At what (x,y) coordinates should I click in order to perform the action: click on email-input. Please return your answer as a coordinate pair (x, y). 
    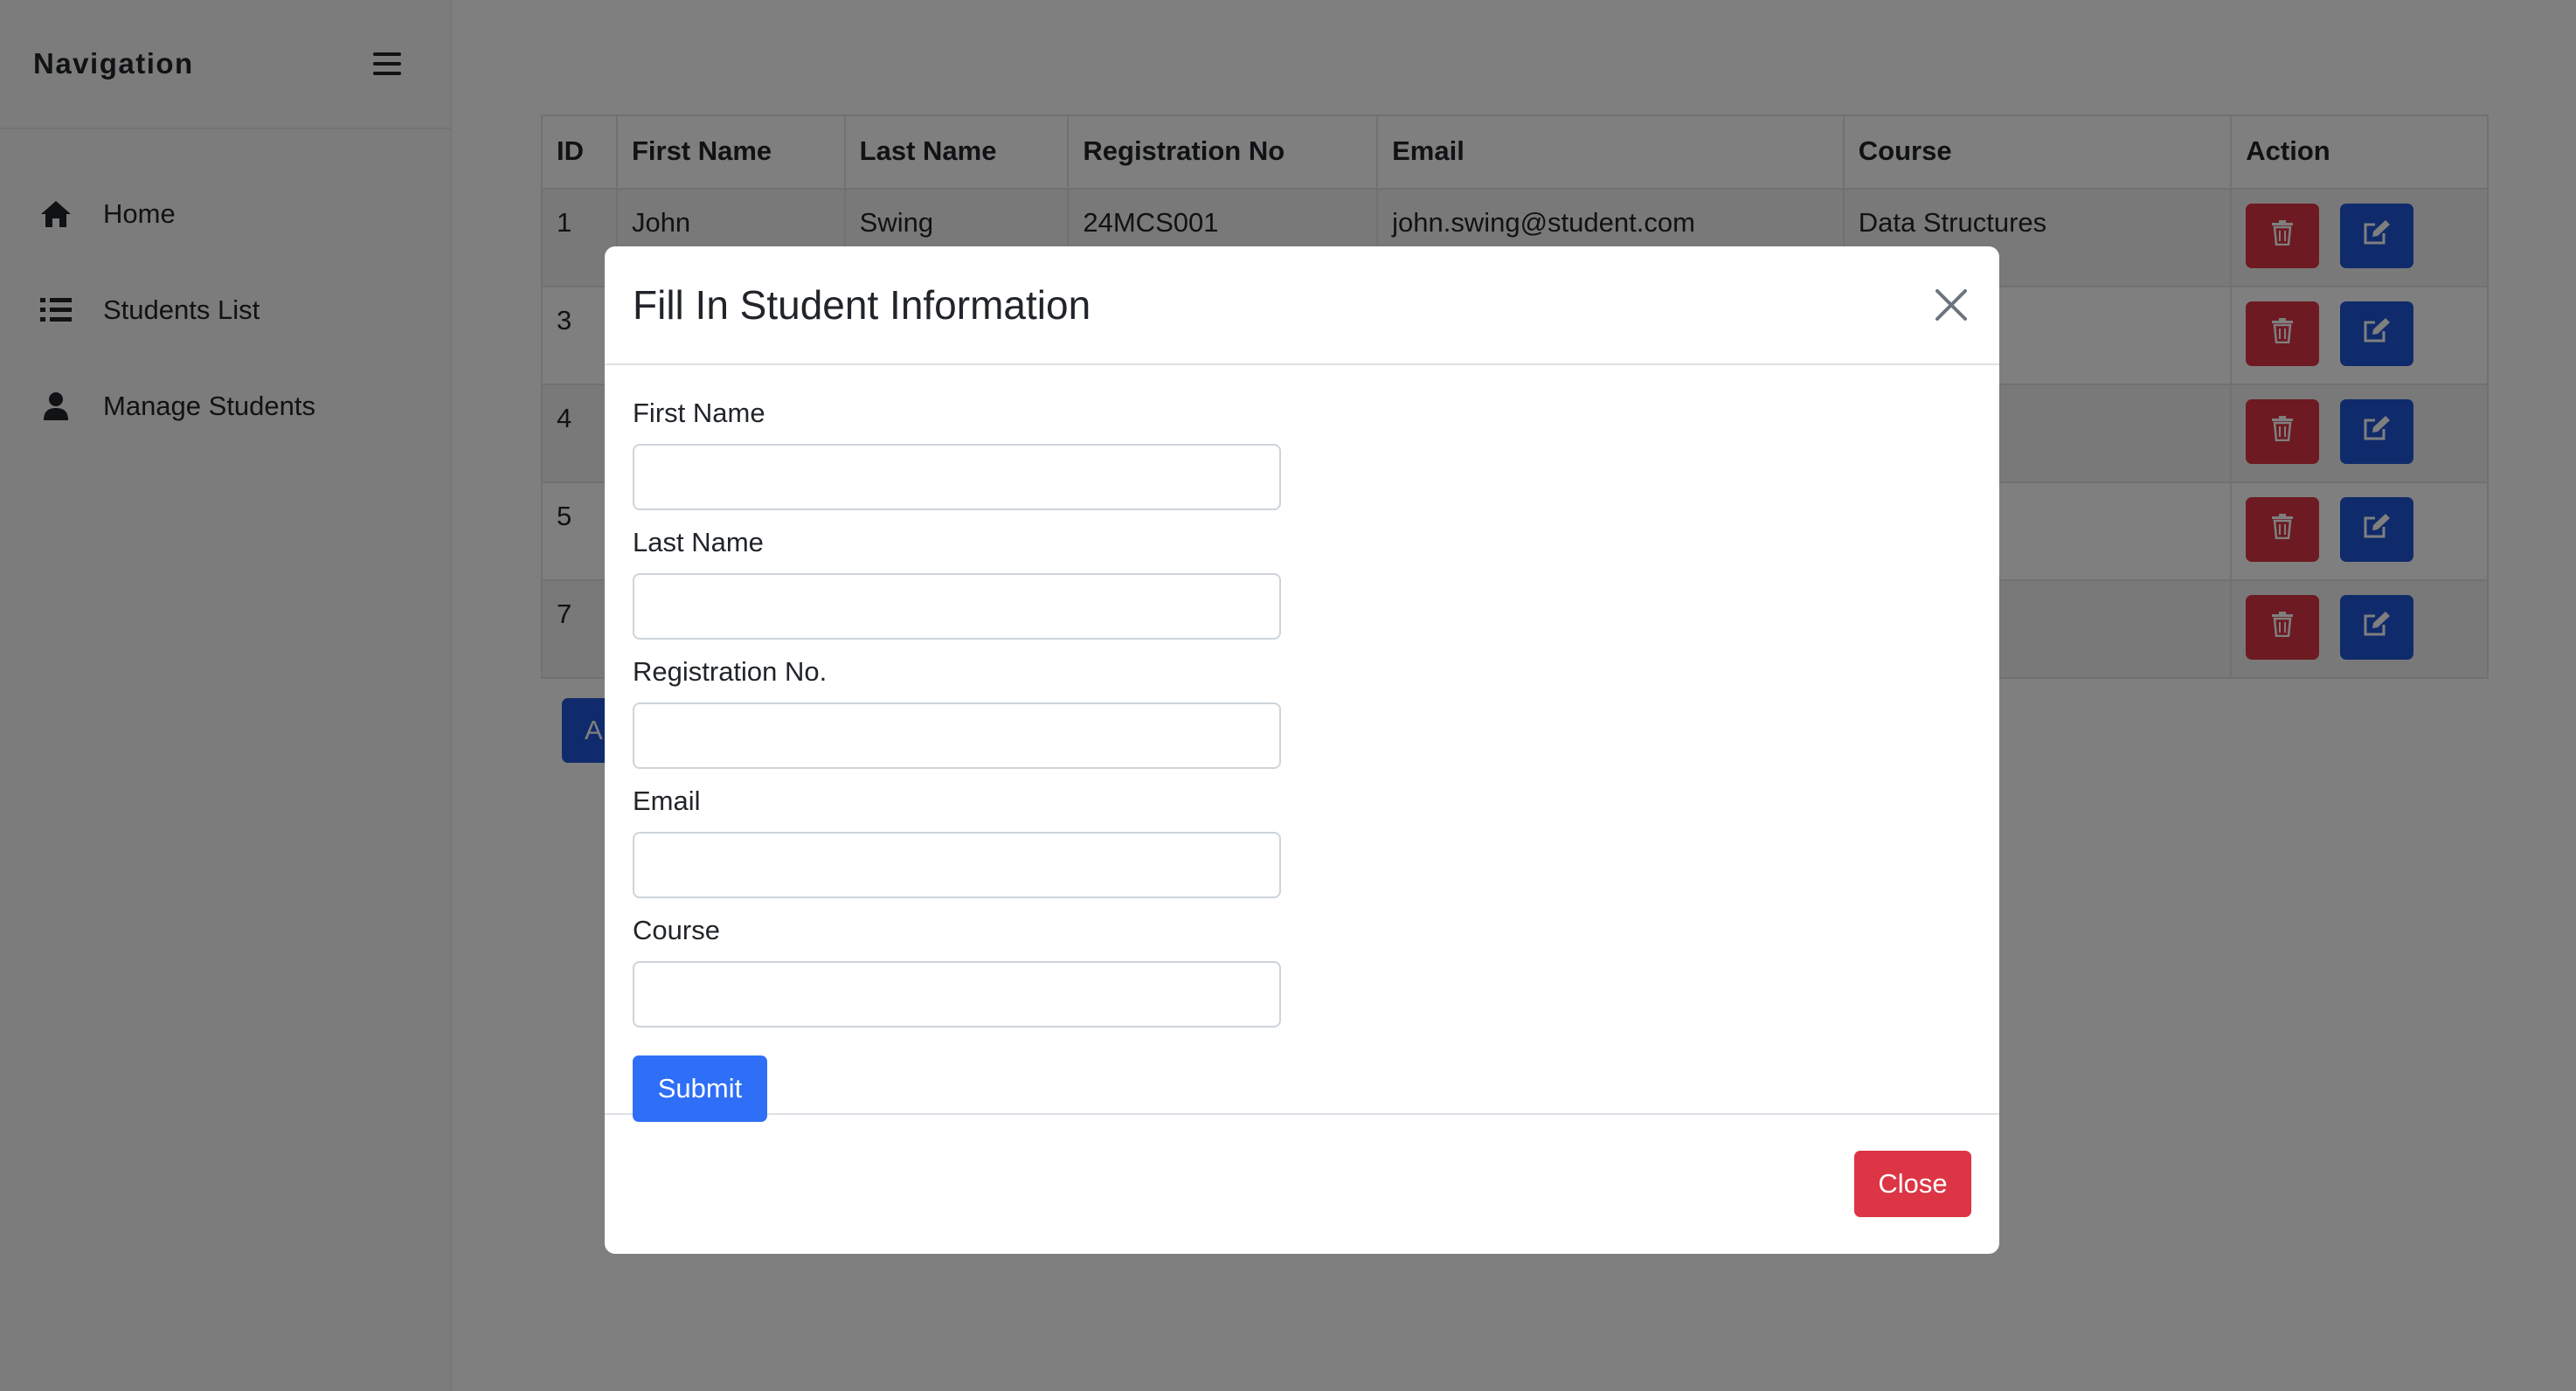
    Looking at the image, I should click on (957, 865).